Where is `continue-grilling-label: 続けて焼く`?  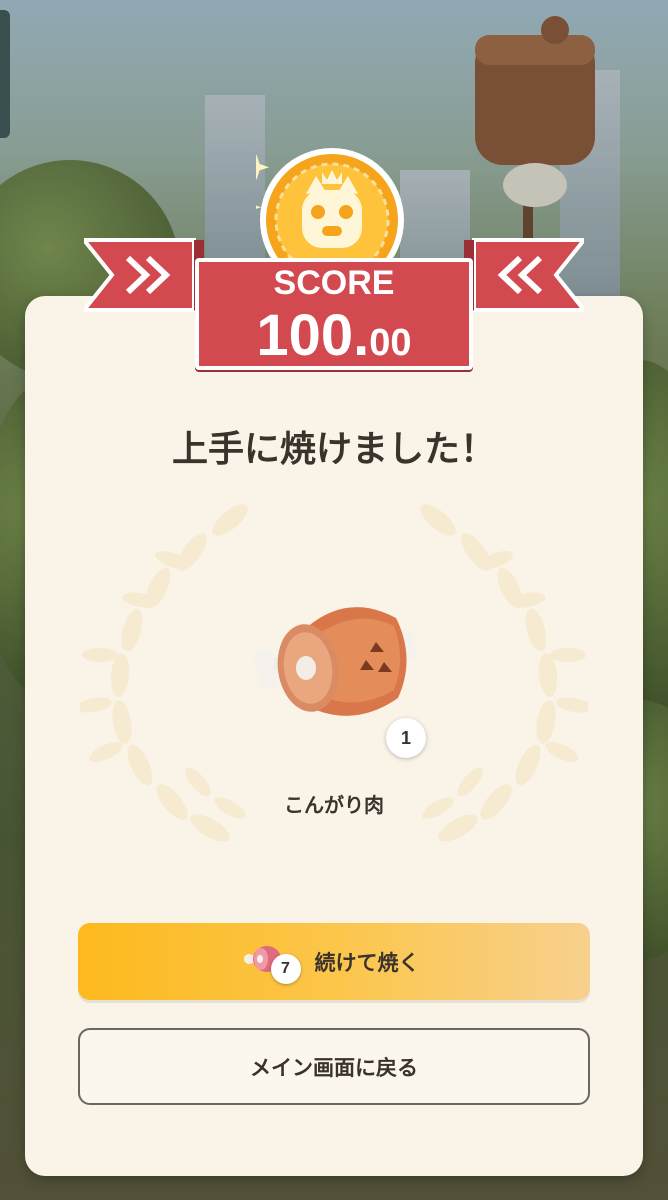
continue-grilling-label: 続けて焼く is located at coordinates (367, 962).